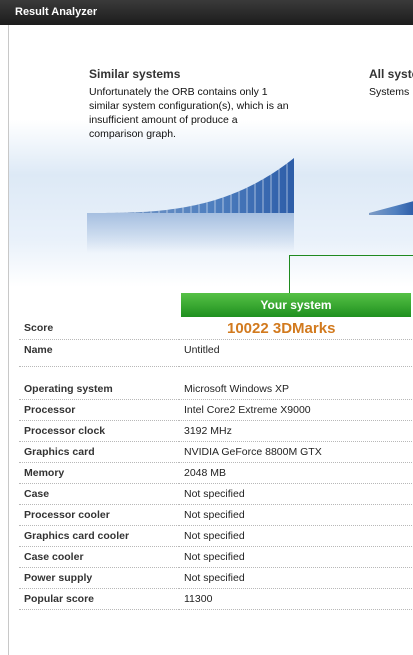 This screenshot has height=655, width=413. I want to click on spec-value: NVIDIA GeForce 8800M GTX, so click(296, 452).